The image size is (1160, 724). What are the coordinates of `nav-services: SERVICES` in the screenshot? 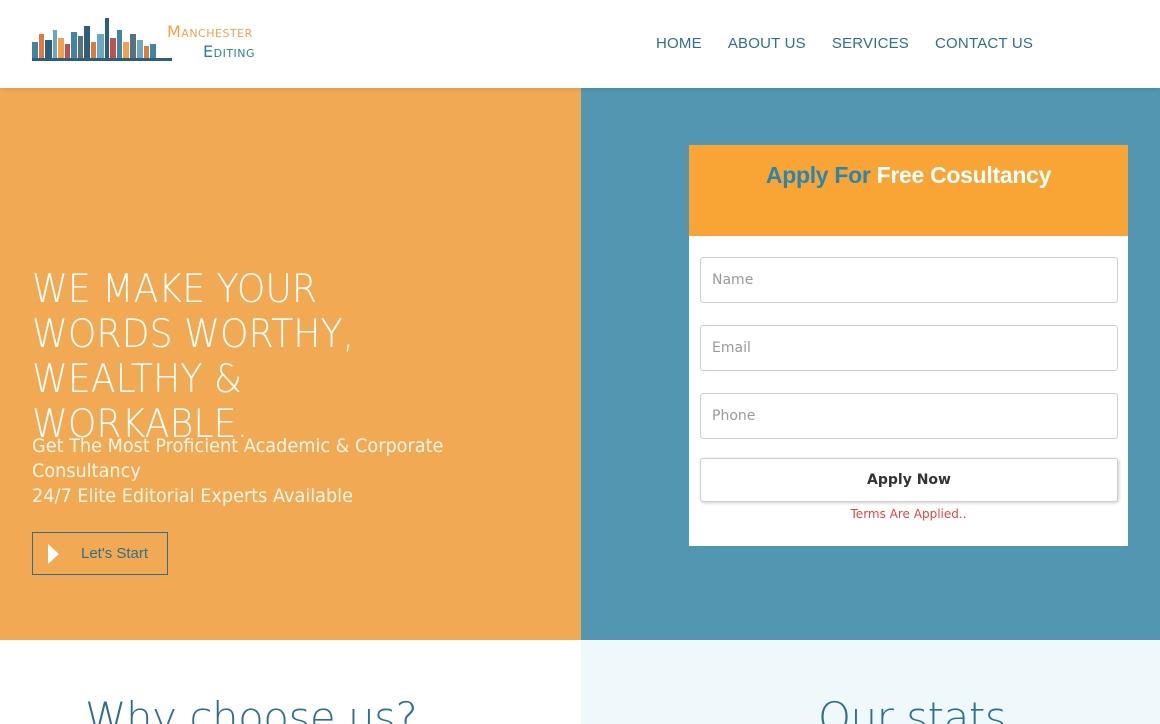 It's located at (870, 43).